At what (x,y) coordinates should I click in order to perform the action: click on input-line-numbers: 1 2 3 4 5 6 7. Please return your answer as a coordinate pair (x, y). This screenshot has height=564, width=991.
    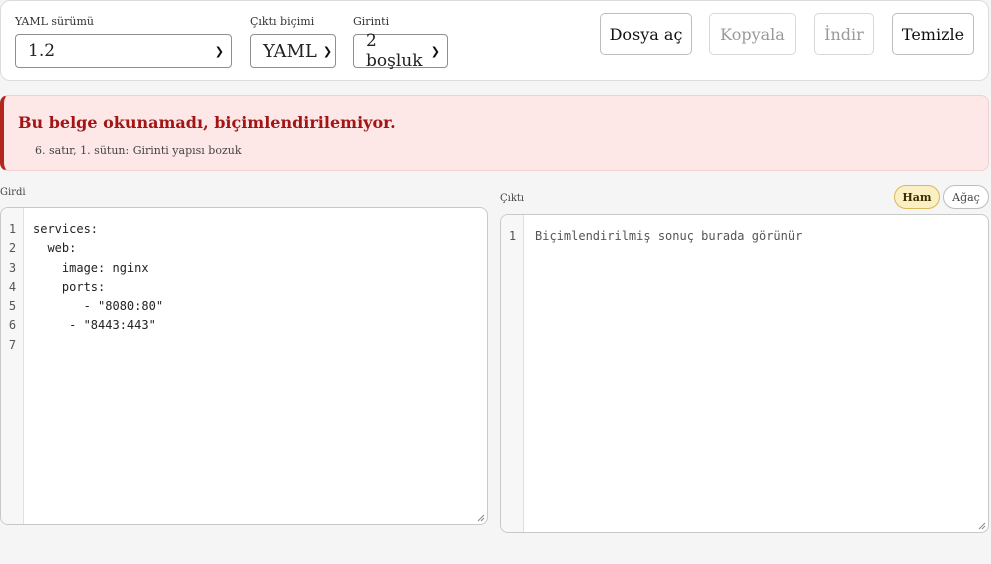
    Looking at the image, I should click on (12, 287).